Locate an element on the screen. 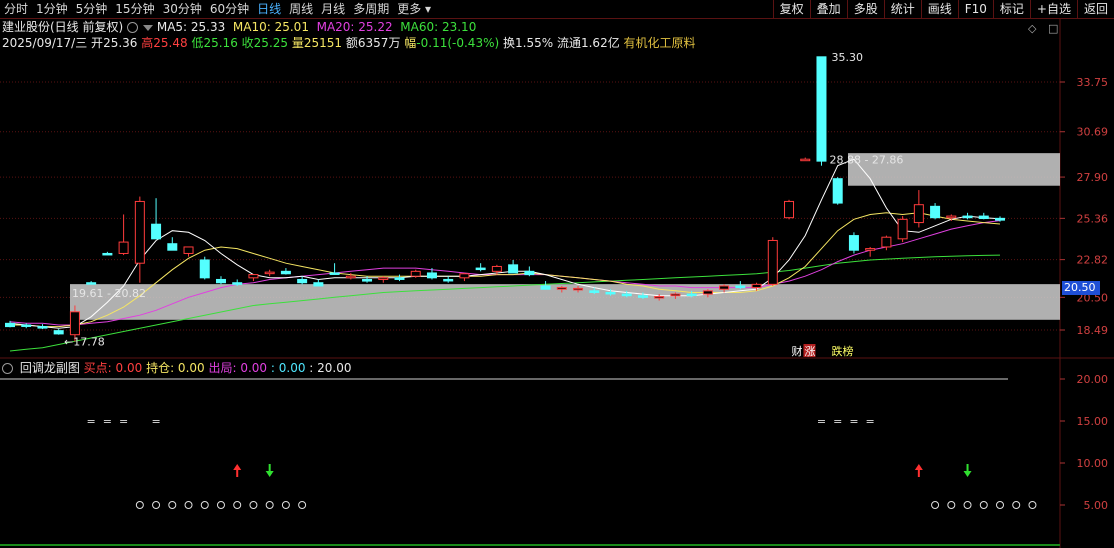 The width and height of the screenshot is (1114, 548). annotation-high: 35.30 is located at coordinates (847, 57).